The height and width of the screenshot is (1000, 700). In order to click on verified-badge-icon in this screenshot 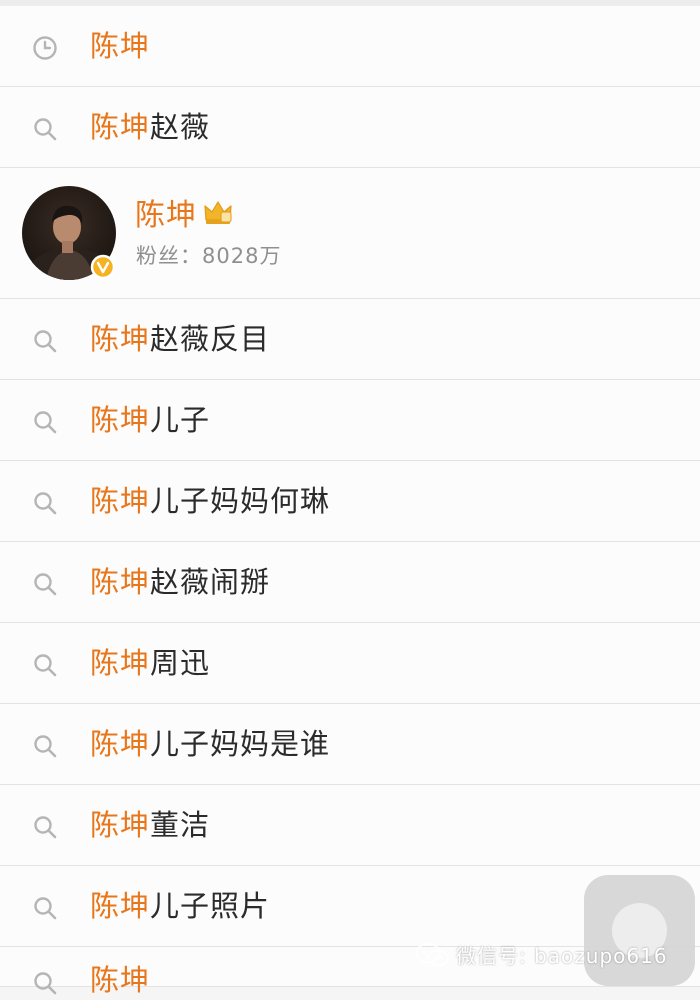, I will do `click(103, 267)`.